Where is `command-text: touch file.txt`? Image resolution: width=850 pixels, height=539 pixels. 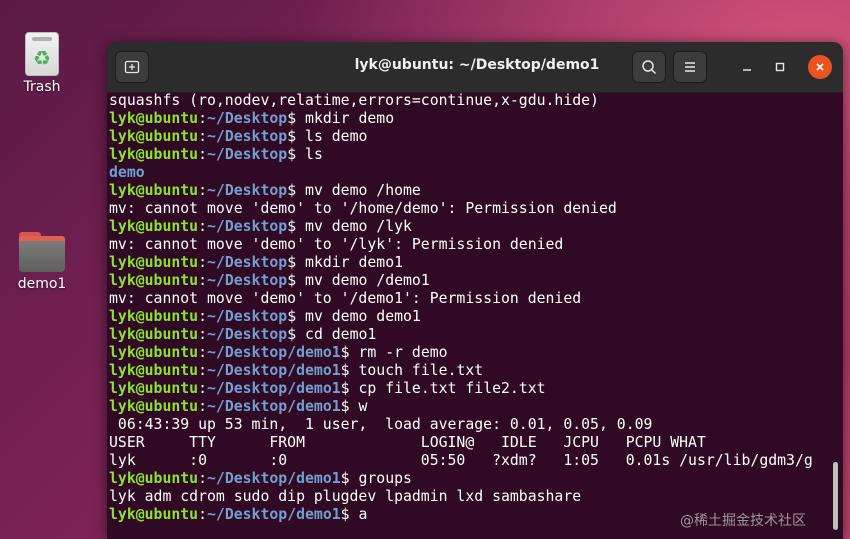 command-text: touch file.txt is located at coordinates (416, 370).